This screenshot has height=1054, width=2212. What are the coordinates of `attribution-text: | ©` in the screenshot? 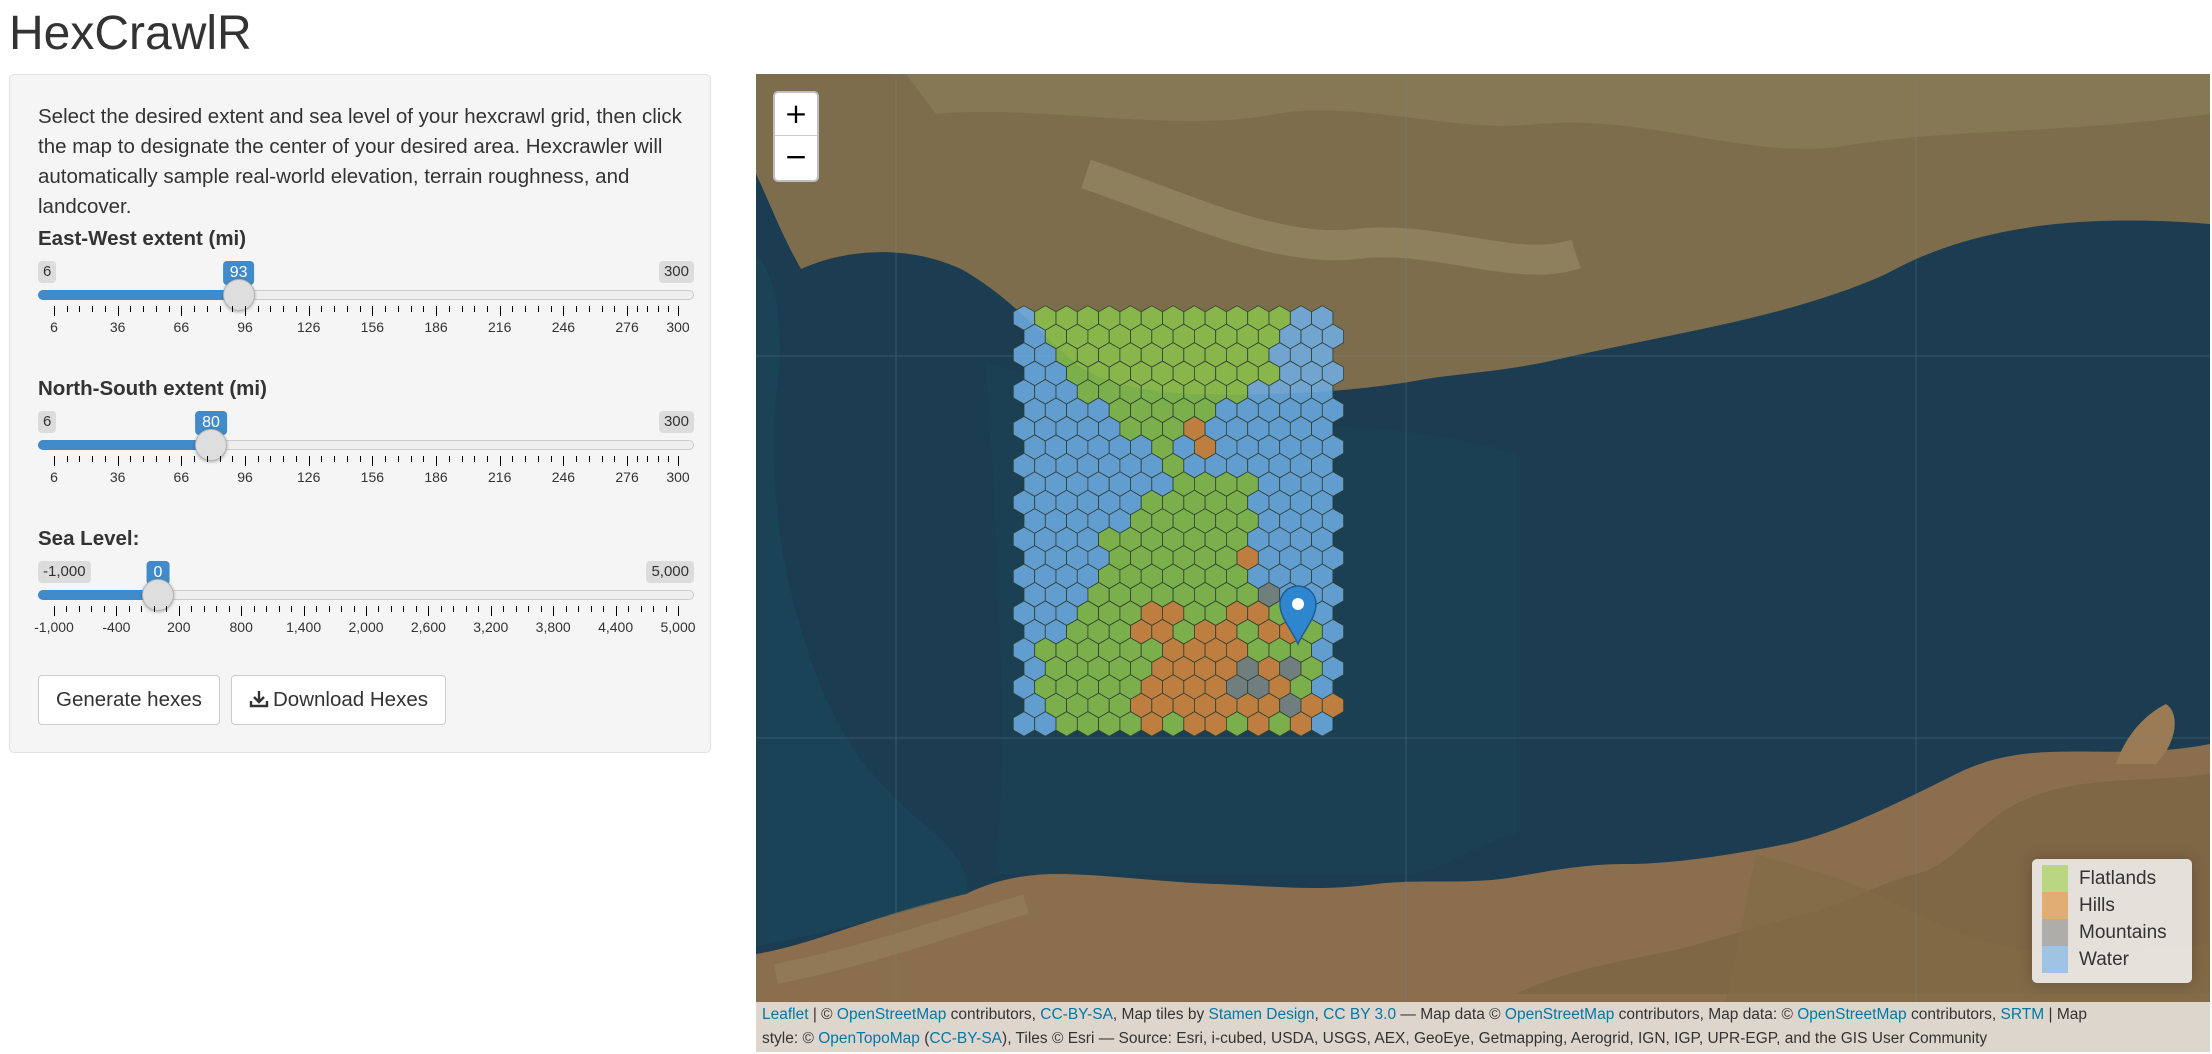 It's located at (822, 1014).